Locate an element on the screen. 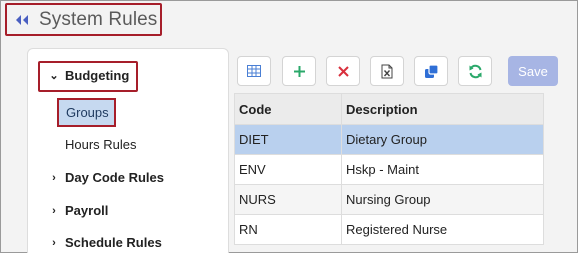 This screenshot has height=253, width=578. delete-icon is located at coordinates (343, 71).